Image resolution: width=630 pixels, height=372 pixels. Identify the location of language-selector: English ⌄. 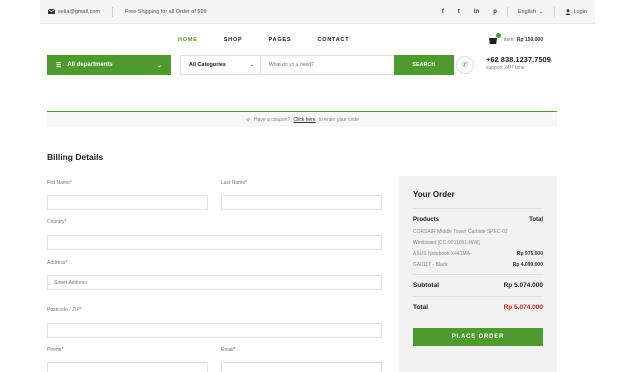
(531, 12).